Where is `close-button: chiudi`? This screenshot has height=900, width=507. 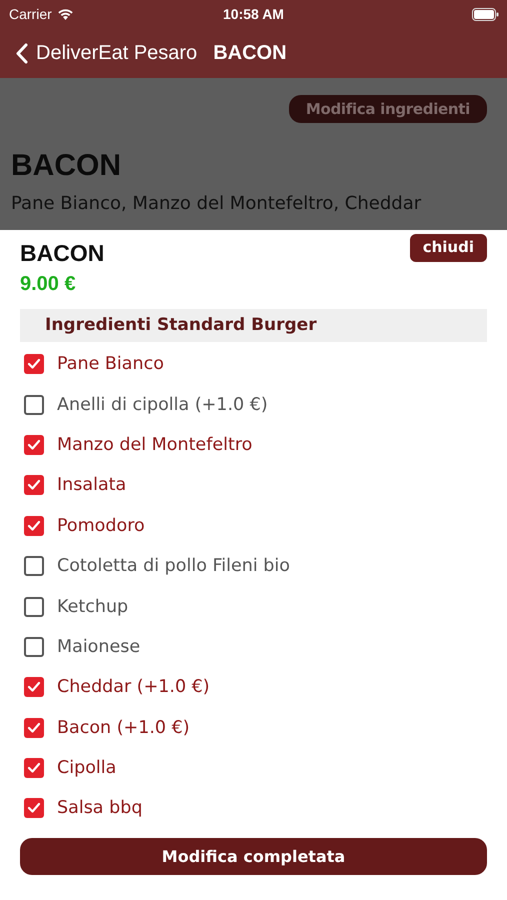
close-button: chiudi is located at coordinates (448, 248).